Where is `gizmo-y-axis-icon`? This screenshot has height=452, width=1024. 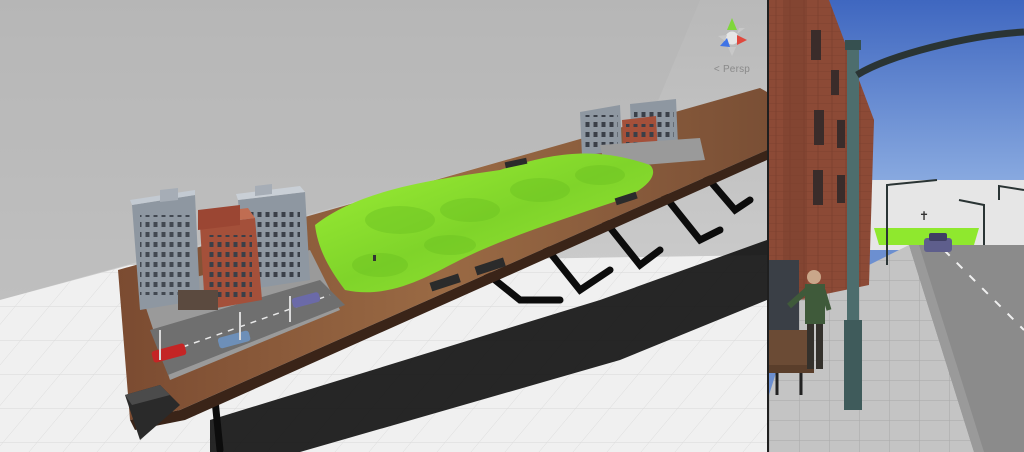
gizmo-y-axis-icon is located at coordinates (732, 24).